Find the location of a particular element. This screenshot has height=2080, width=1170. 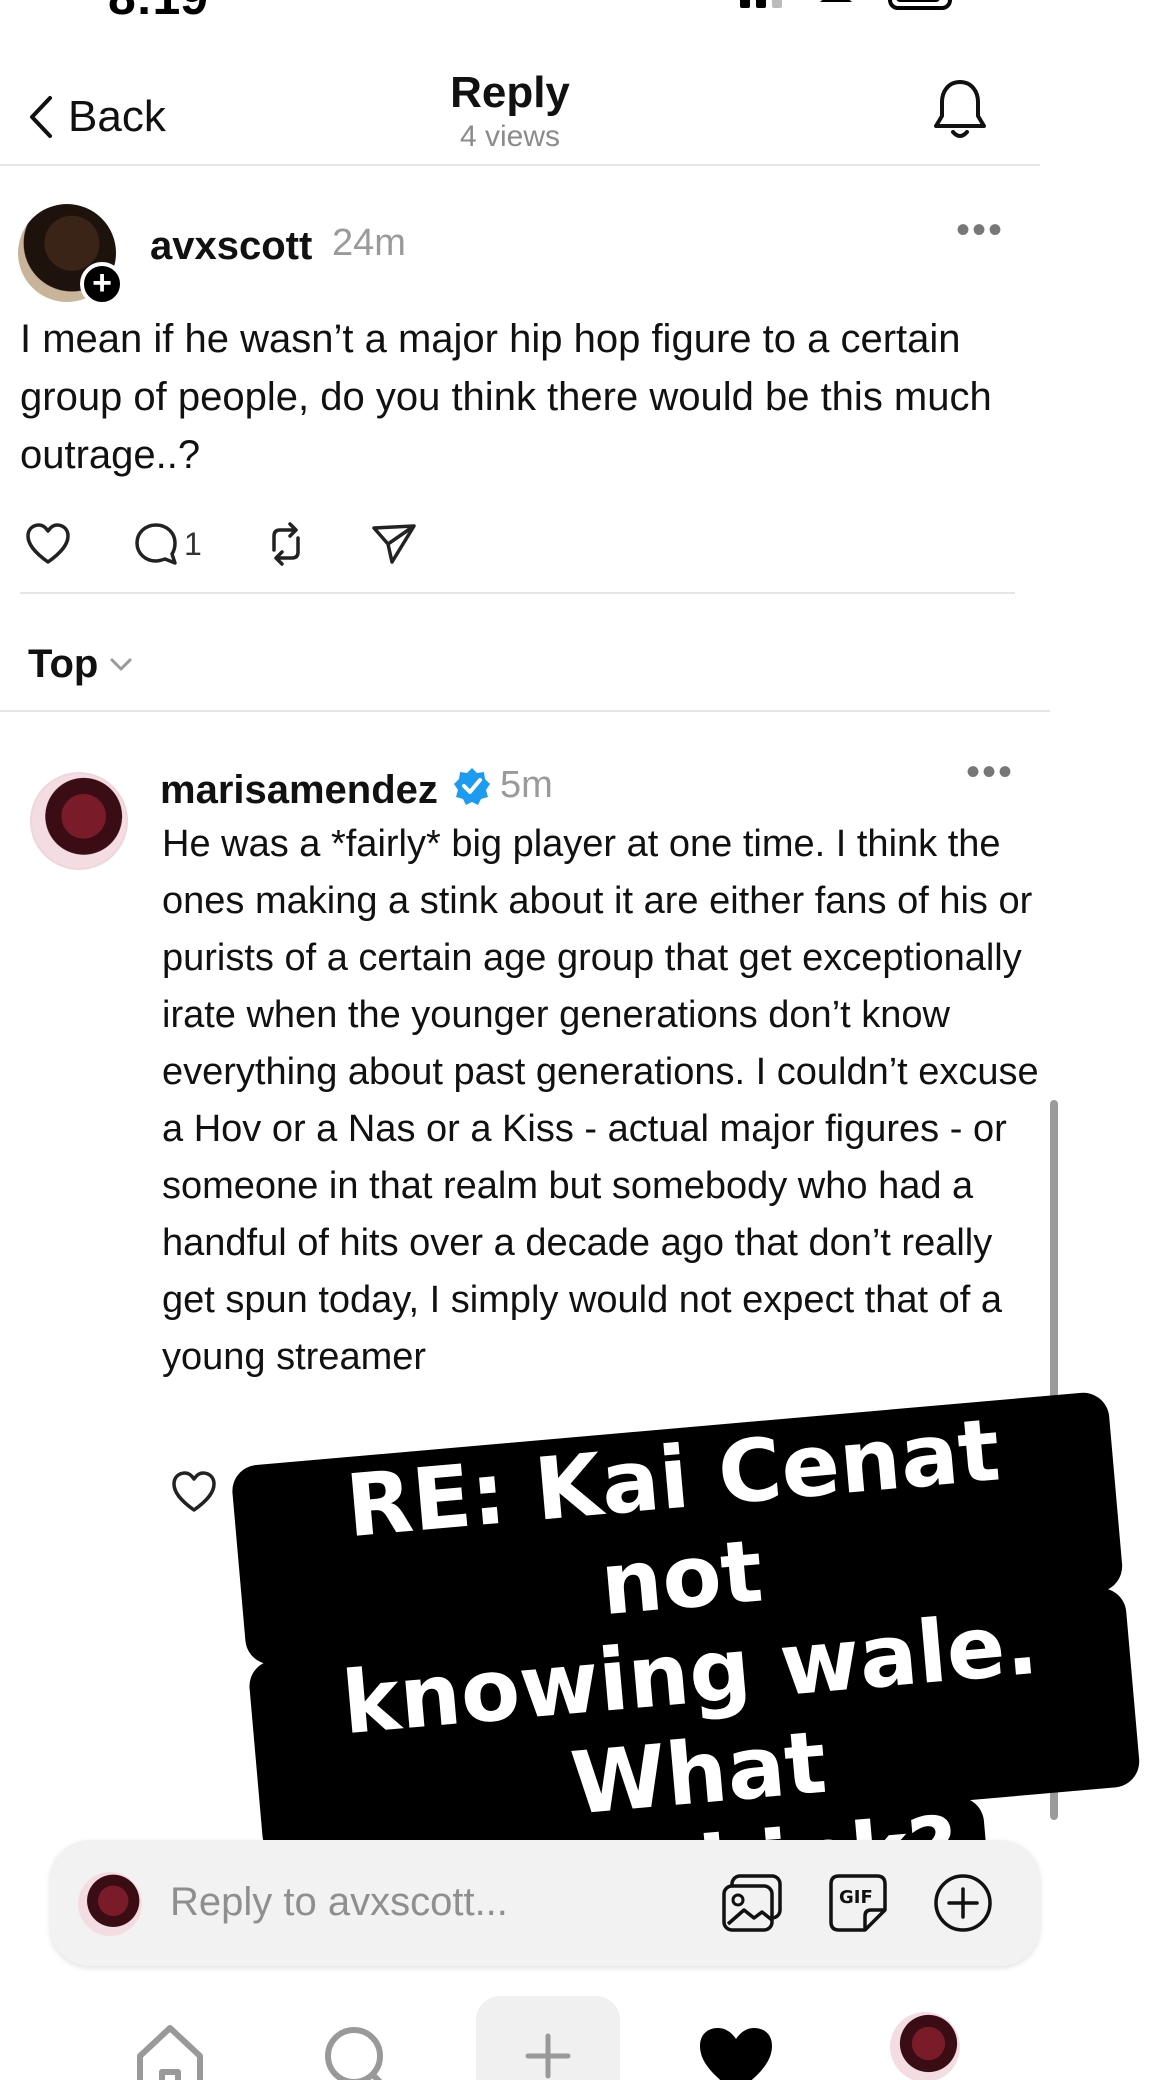

repost-button is located at coordinates (286, 544).